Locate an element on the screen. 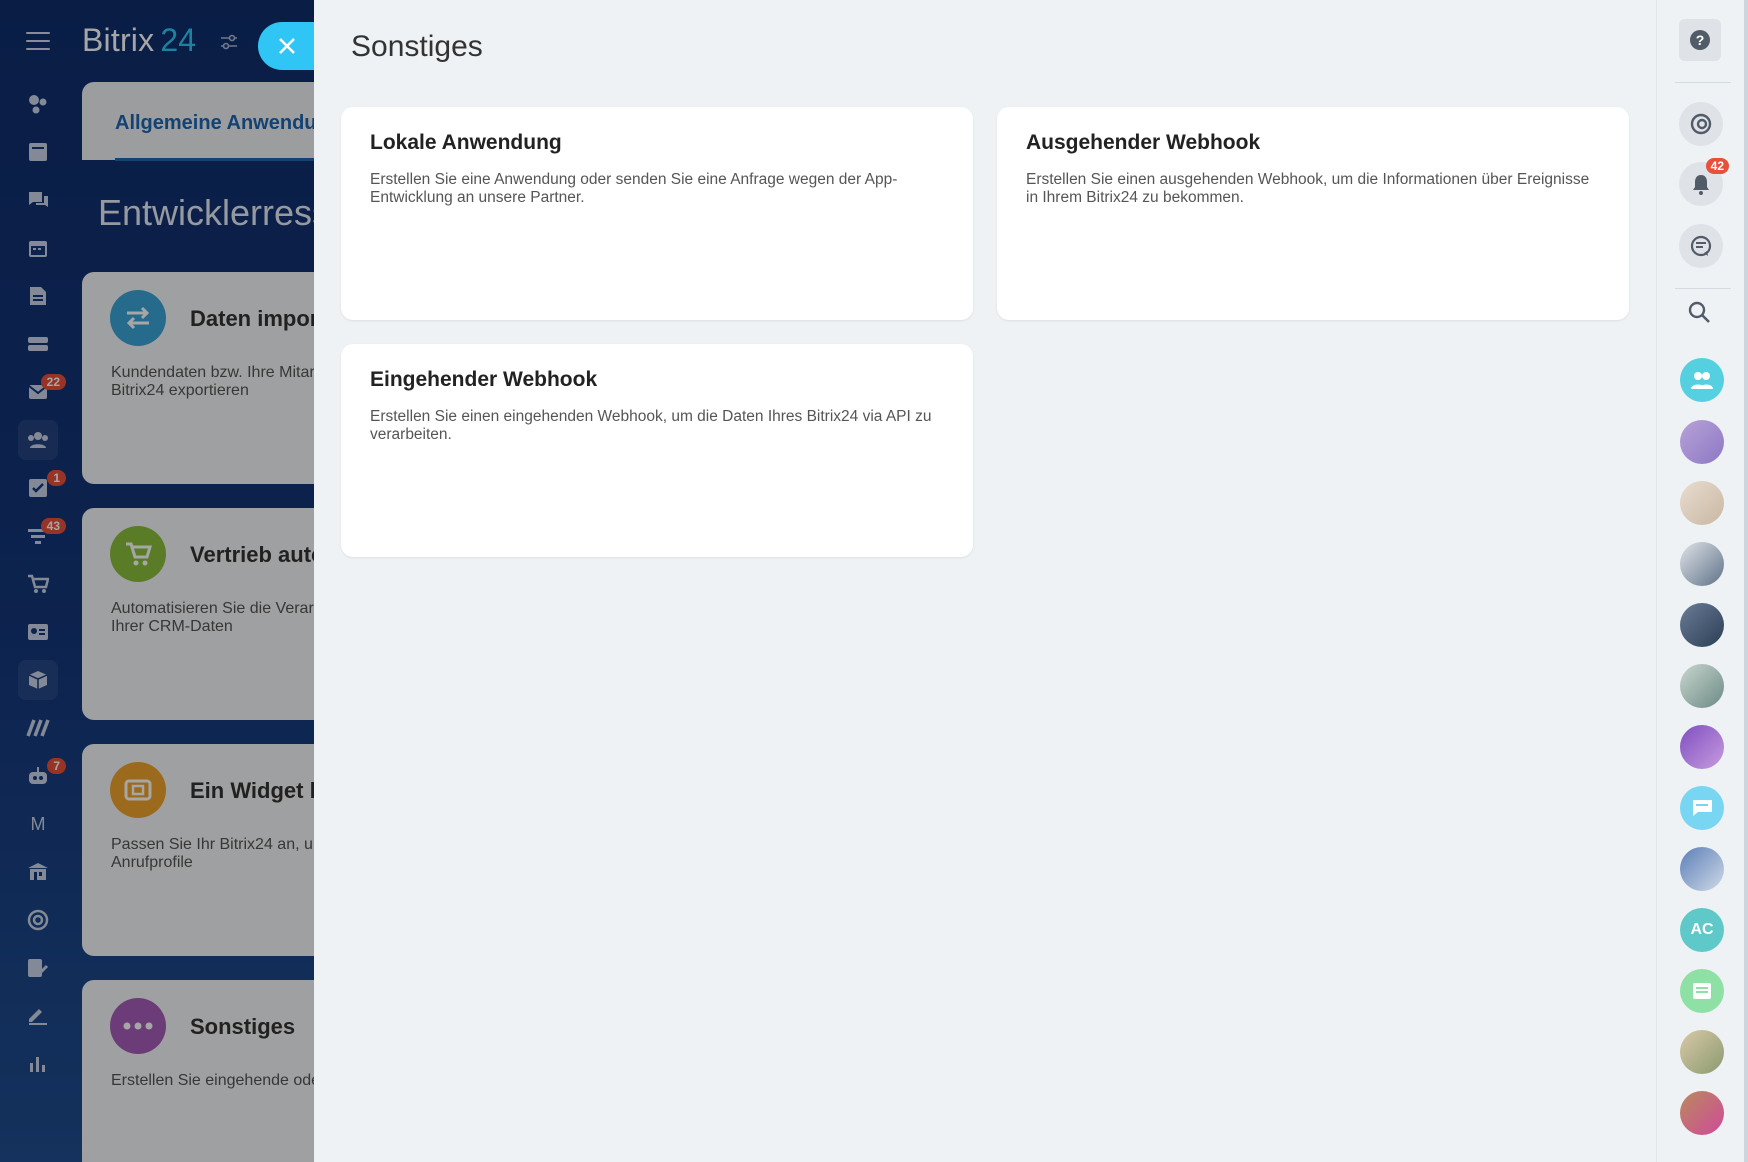  copilot-icon is located at coordinates (1701, 124).